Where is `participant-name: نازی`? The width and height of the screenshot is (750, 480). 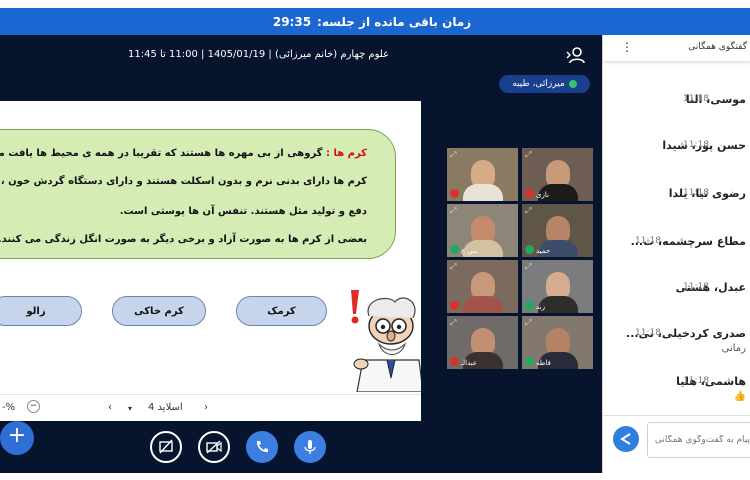
participant-name: نازی is located at coordinates (542, 195).